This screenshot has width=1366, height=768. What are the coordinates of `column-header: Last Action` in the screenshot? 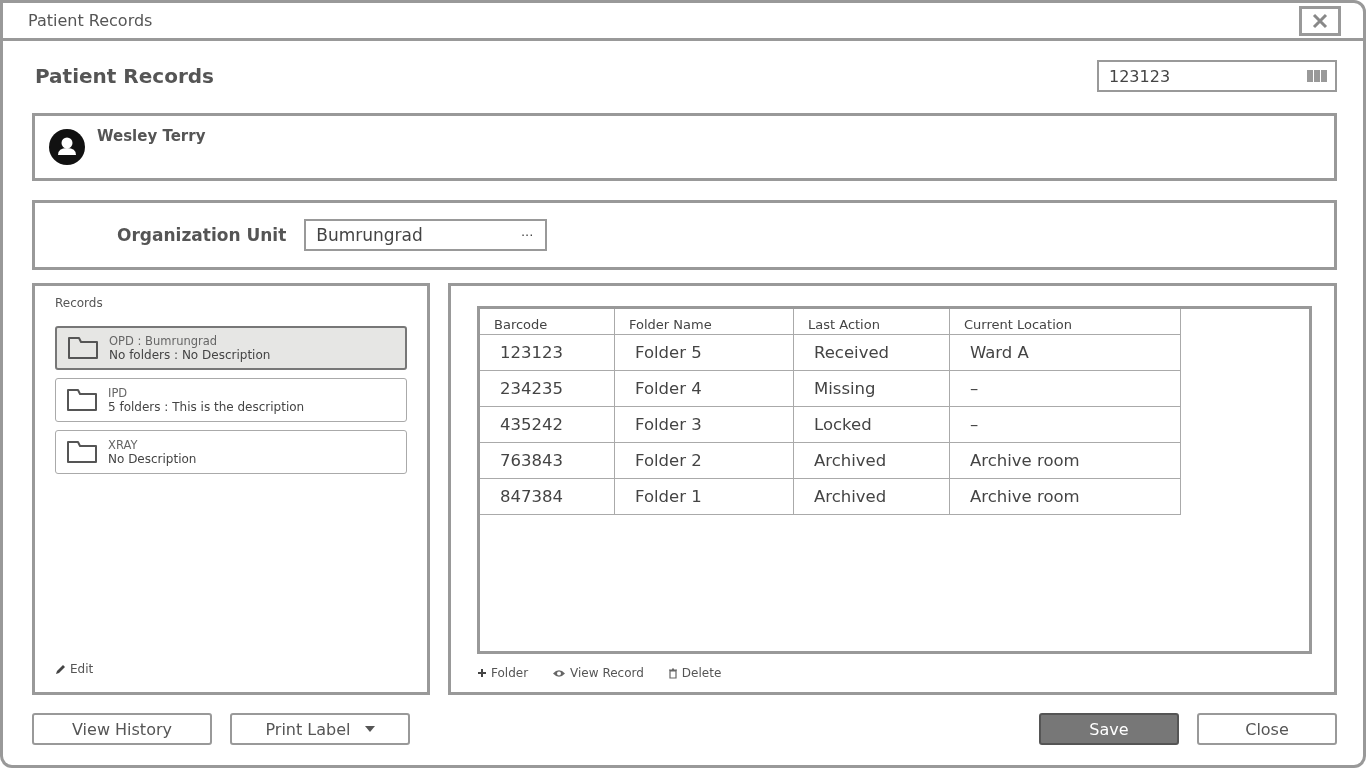 It's located at (871, 322).